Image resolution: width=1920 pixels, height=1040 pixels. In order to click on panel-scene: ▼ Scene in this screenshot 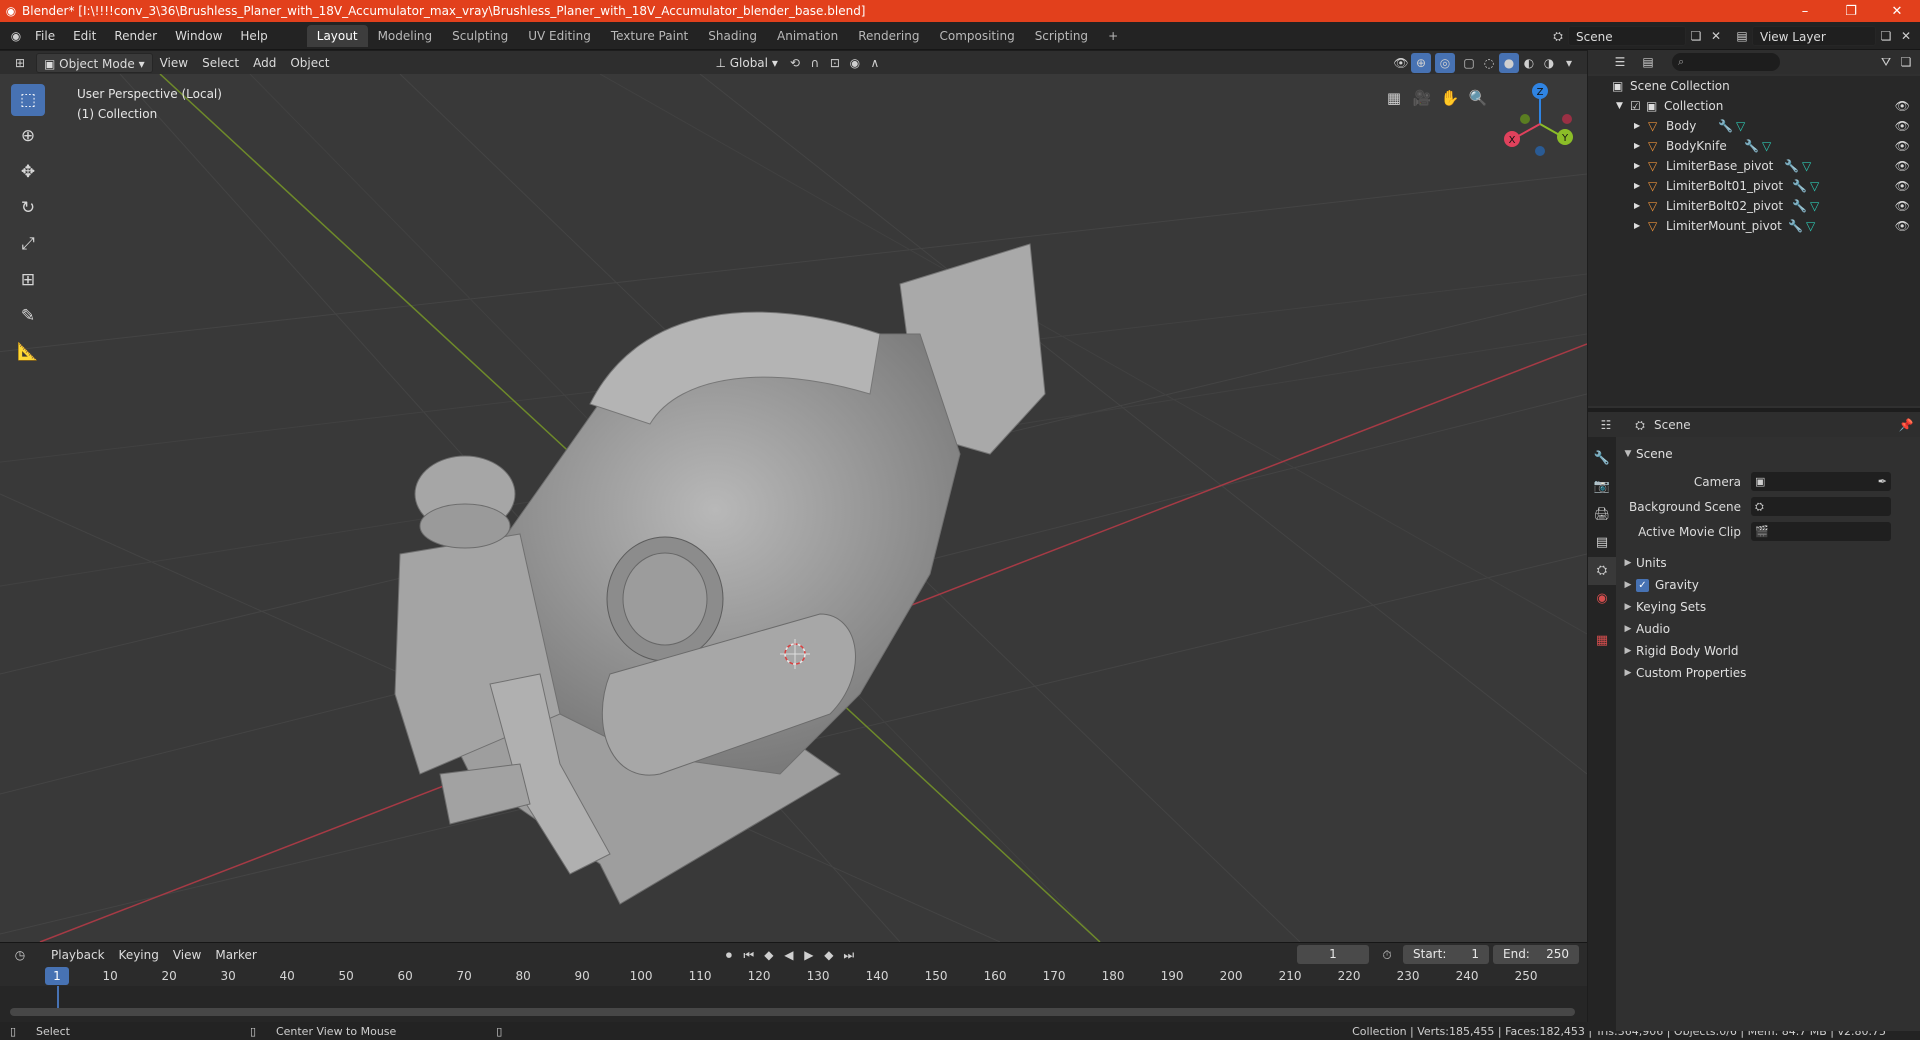, I will do `click(1768, 454)`.